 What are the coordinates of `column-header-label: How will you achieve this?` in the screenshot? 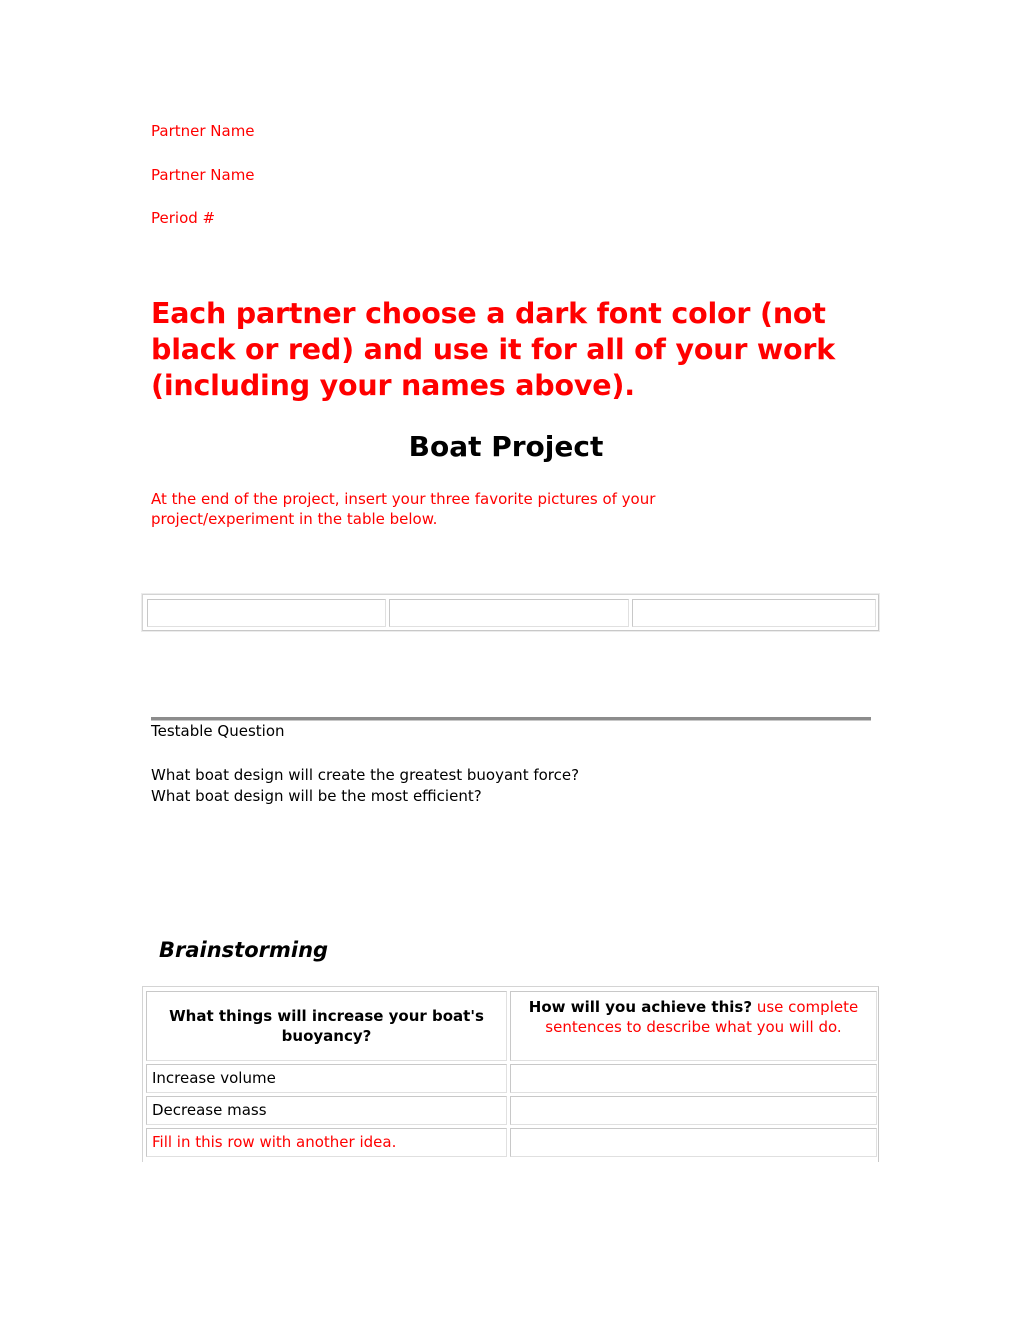 It's located at (640, 1007).